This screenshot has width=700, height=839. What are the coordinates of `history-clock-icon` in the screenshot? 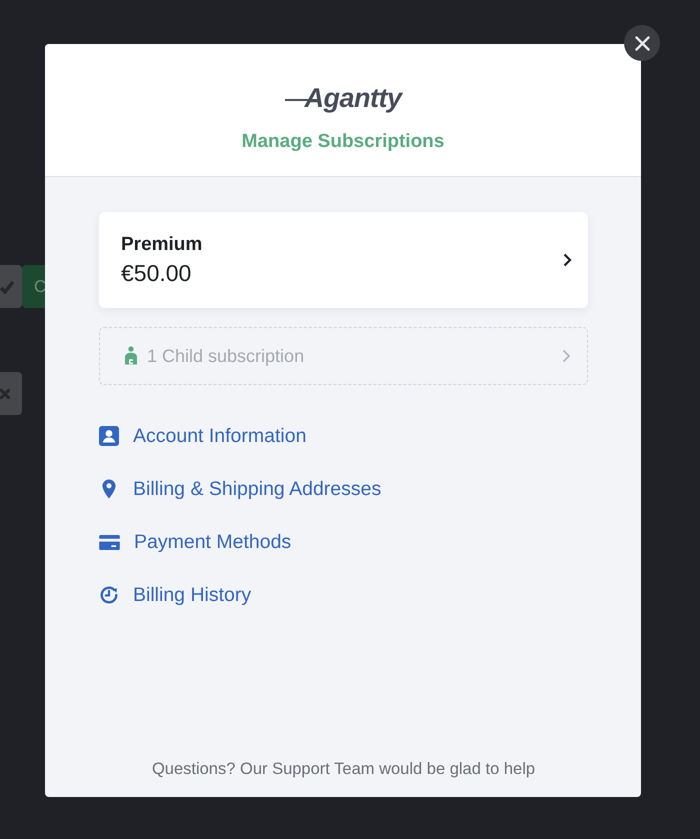 It's located at (109, 595).